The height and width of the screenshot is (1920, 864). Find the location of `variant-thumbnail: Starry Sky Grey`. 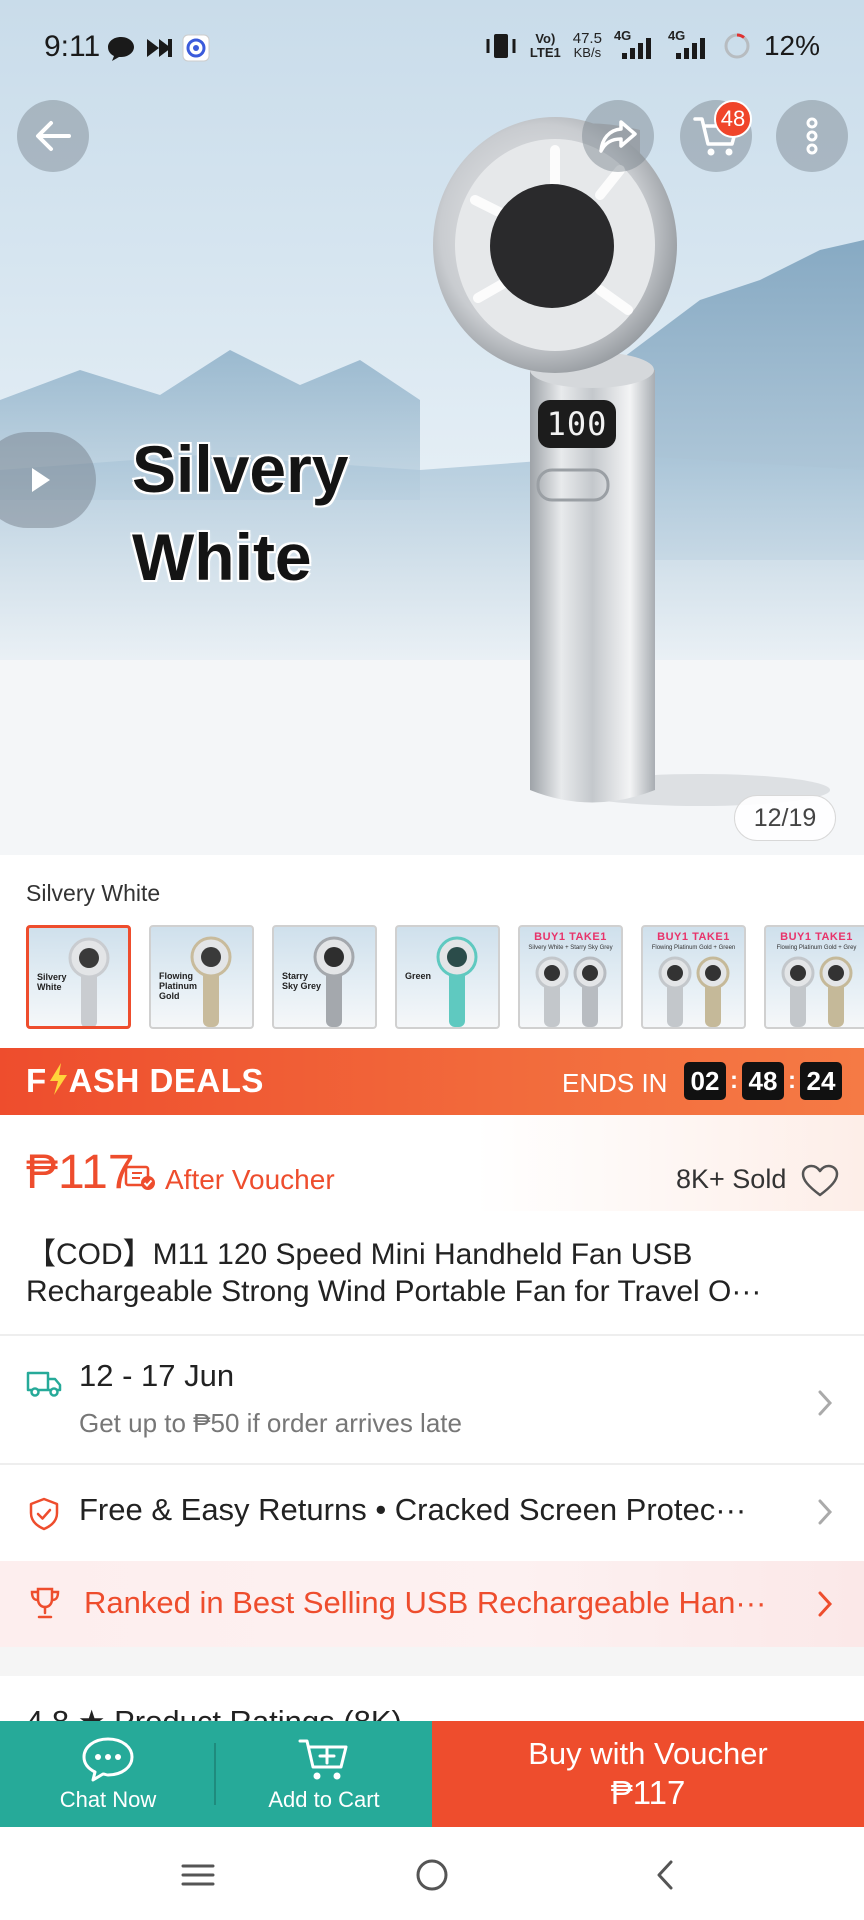

variant-thumbnail: Starry Sky Grey is located at coordinates (324, 977).